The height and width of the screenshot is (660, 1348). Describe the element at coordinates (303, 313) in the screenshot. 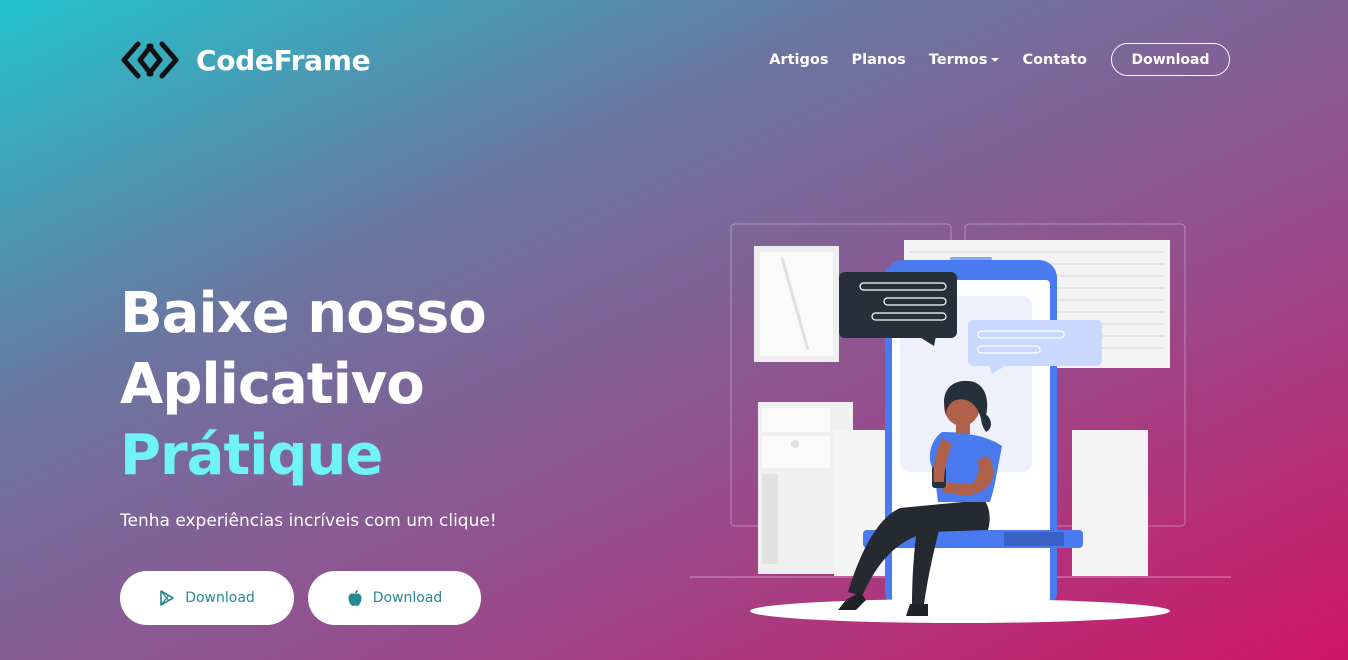

I see `hero-title-line1: Baixe nosso` at that location.